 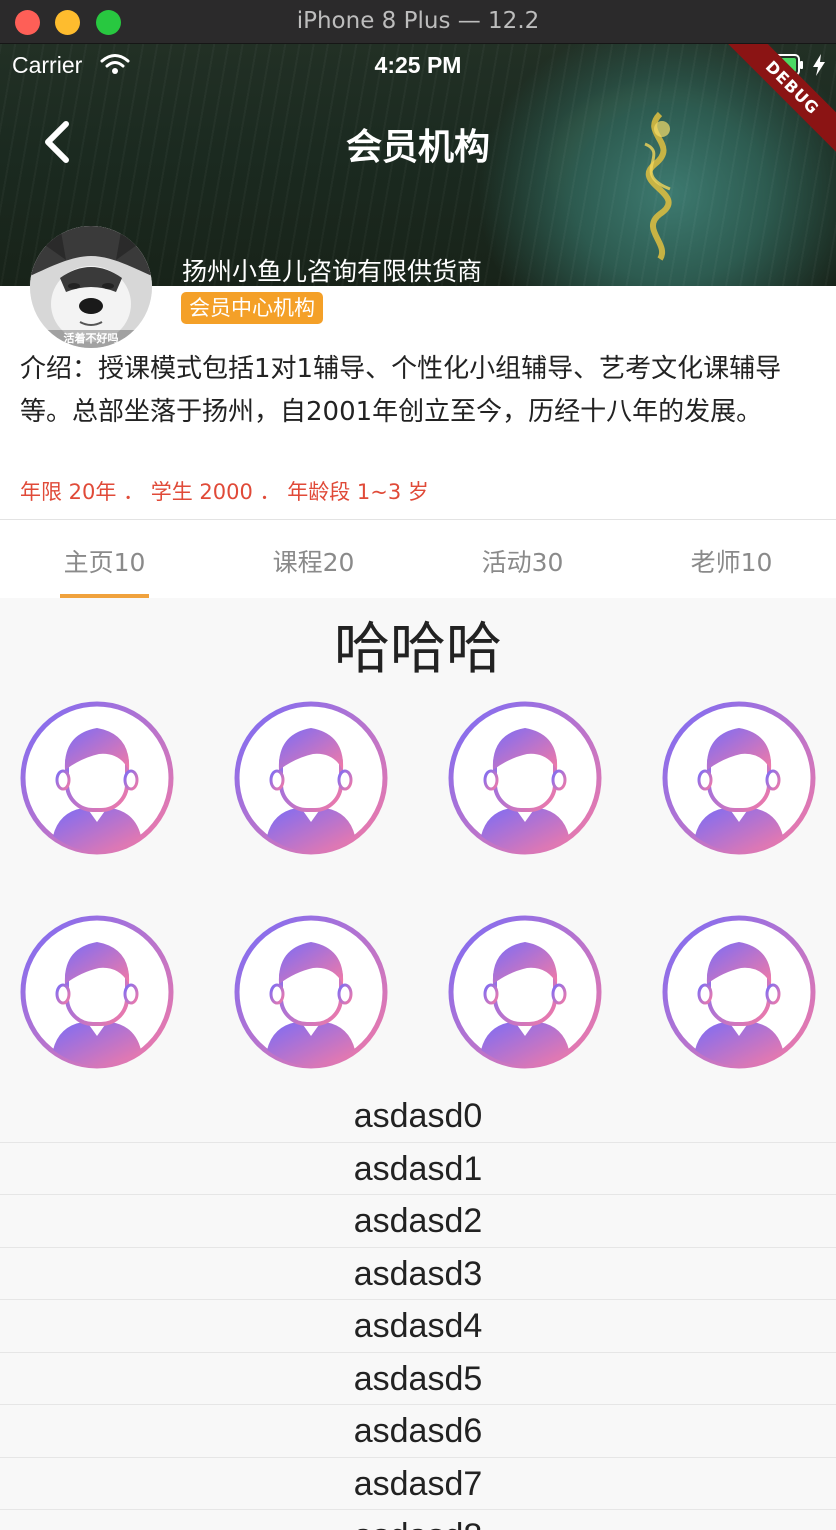 I want to click on list-item: asdasd6, so click(x=418, y=1431).